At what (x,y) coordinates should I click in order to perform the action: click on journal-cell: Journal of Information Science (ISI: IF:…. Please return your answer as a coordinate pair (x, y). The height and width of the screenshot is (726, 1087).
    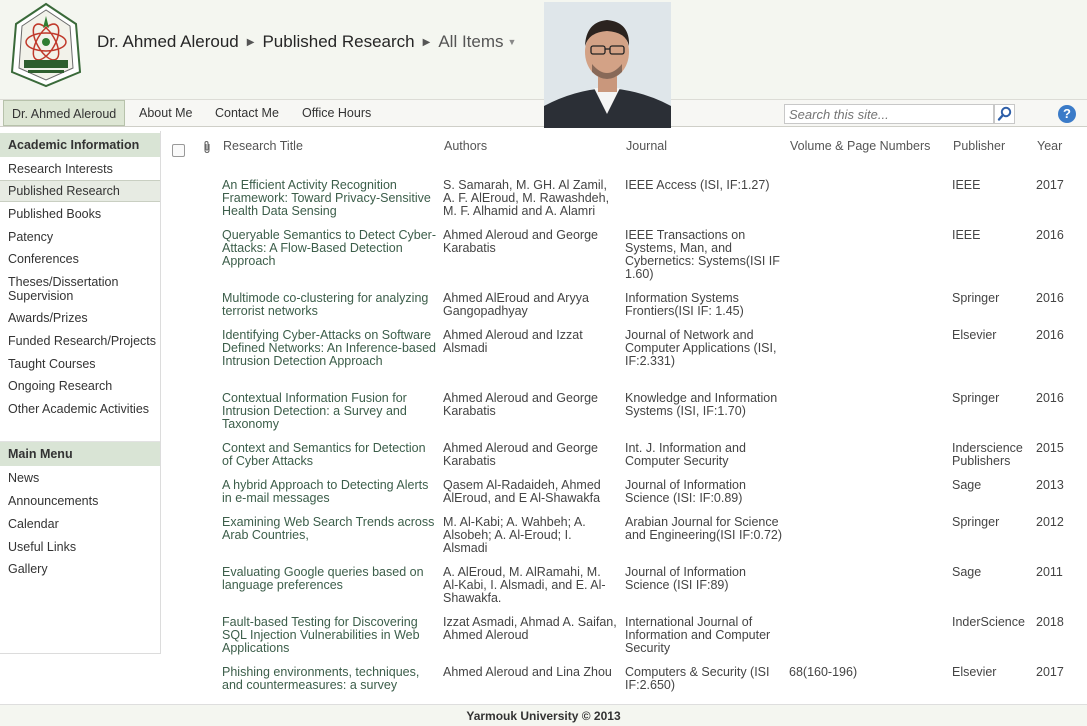
    Looking at the image, I should click on (685, 491).